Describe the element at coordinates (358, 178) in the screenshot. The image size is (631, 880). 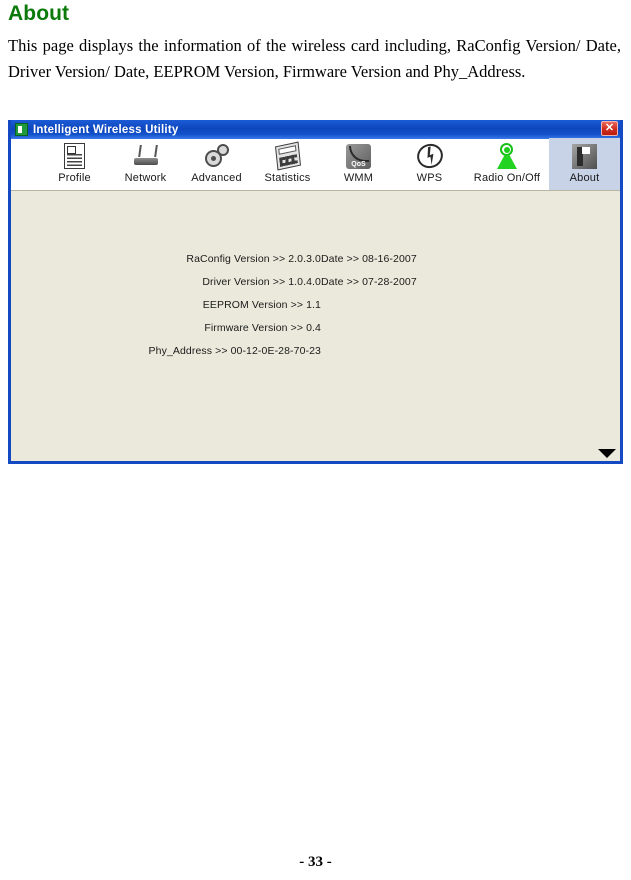
I see `tab-wmm-label: WMM` at that location.